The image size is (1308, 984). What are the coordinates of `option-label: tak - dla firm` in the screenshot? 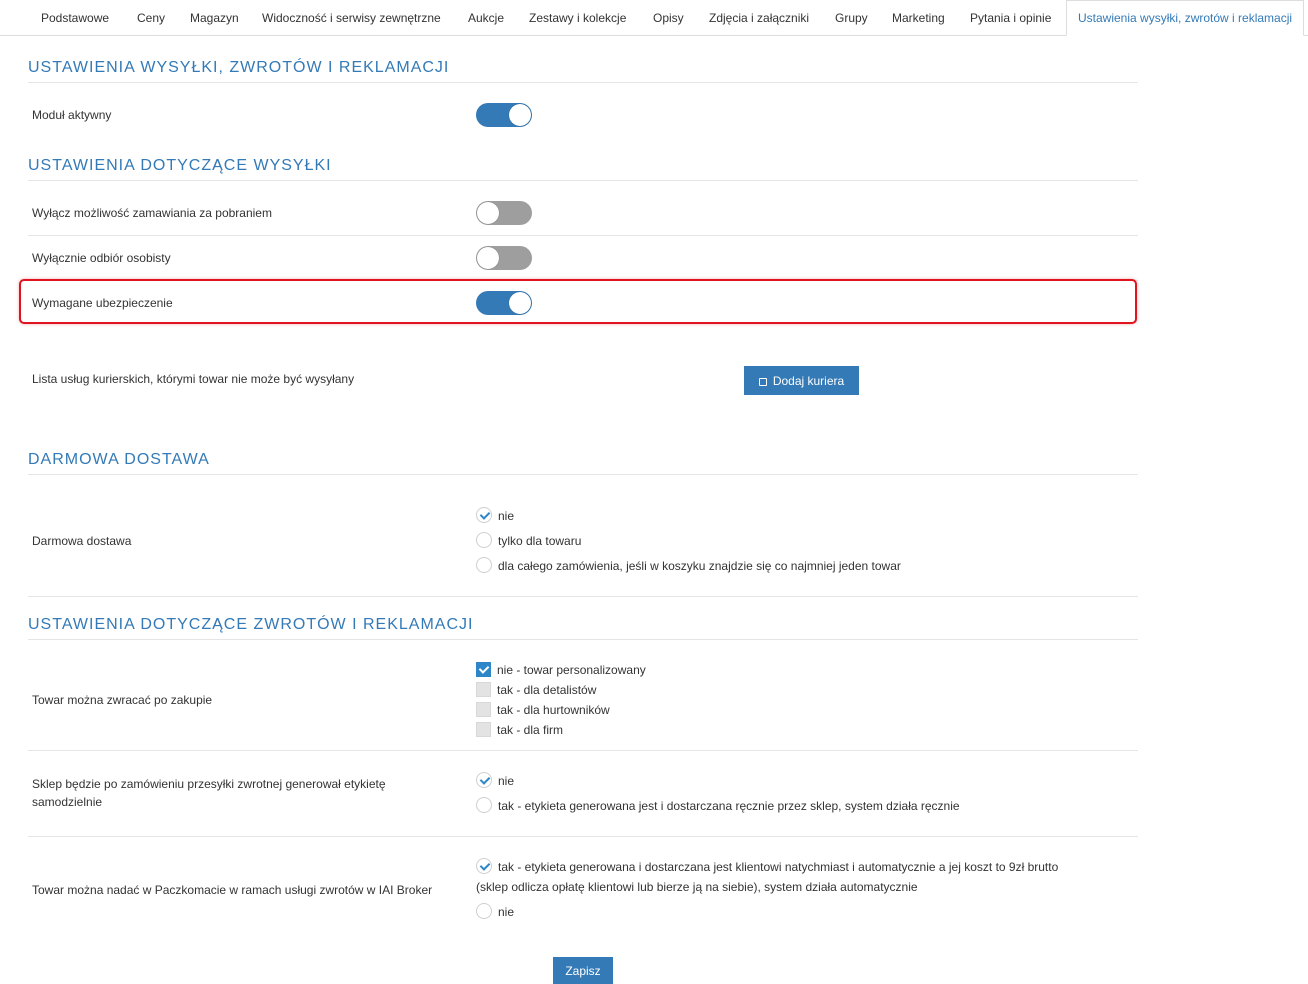 It's located at (530, 730).